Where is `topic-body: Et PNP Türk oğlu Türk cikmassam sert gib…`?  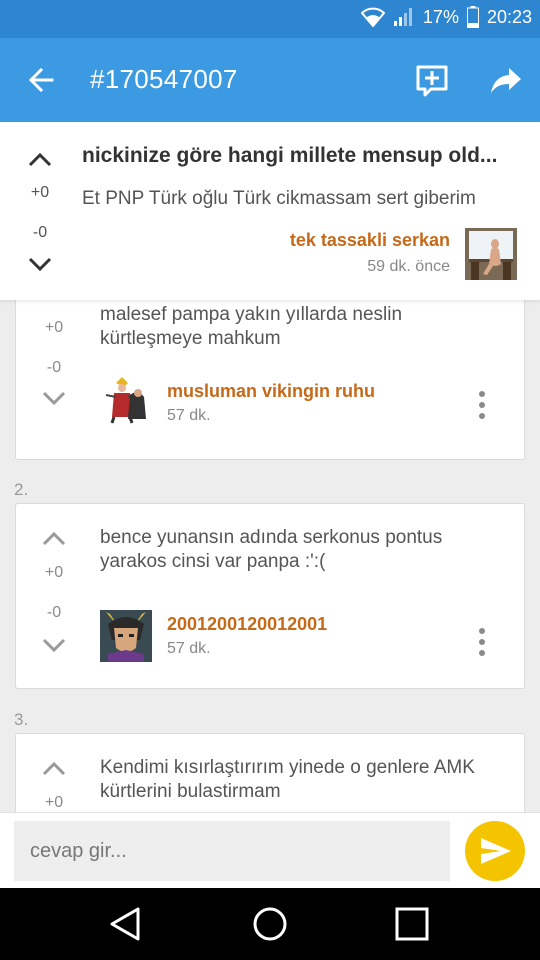
topic-body: Et PNP Türk oğlu Türk cikmassam sert gib… is located at coordinates (279, 198).